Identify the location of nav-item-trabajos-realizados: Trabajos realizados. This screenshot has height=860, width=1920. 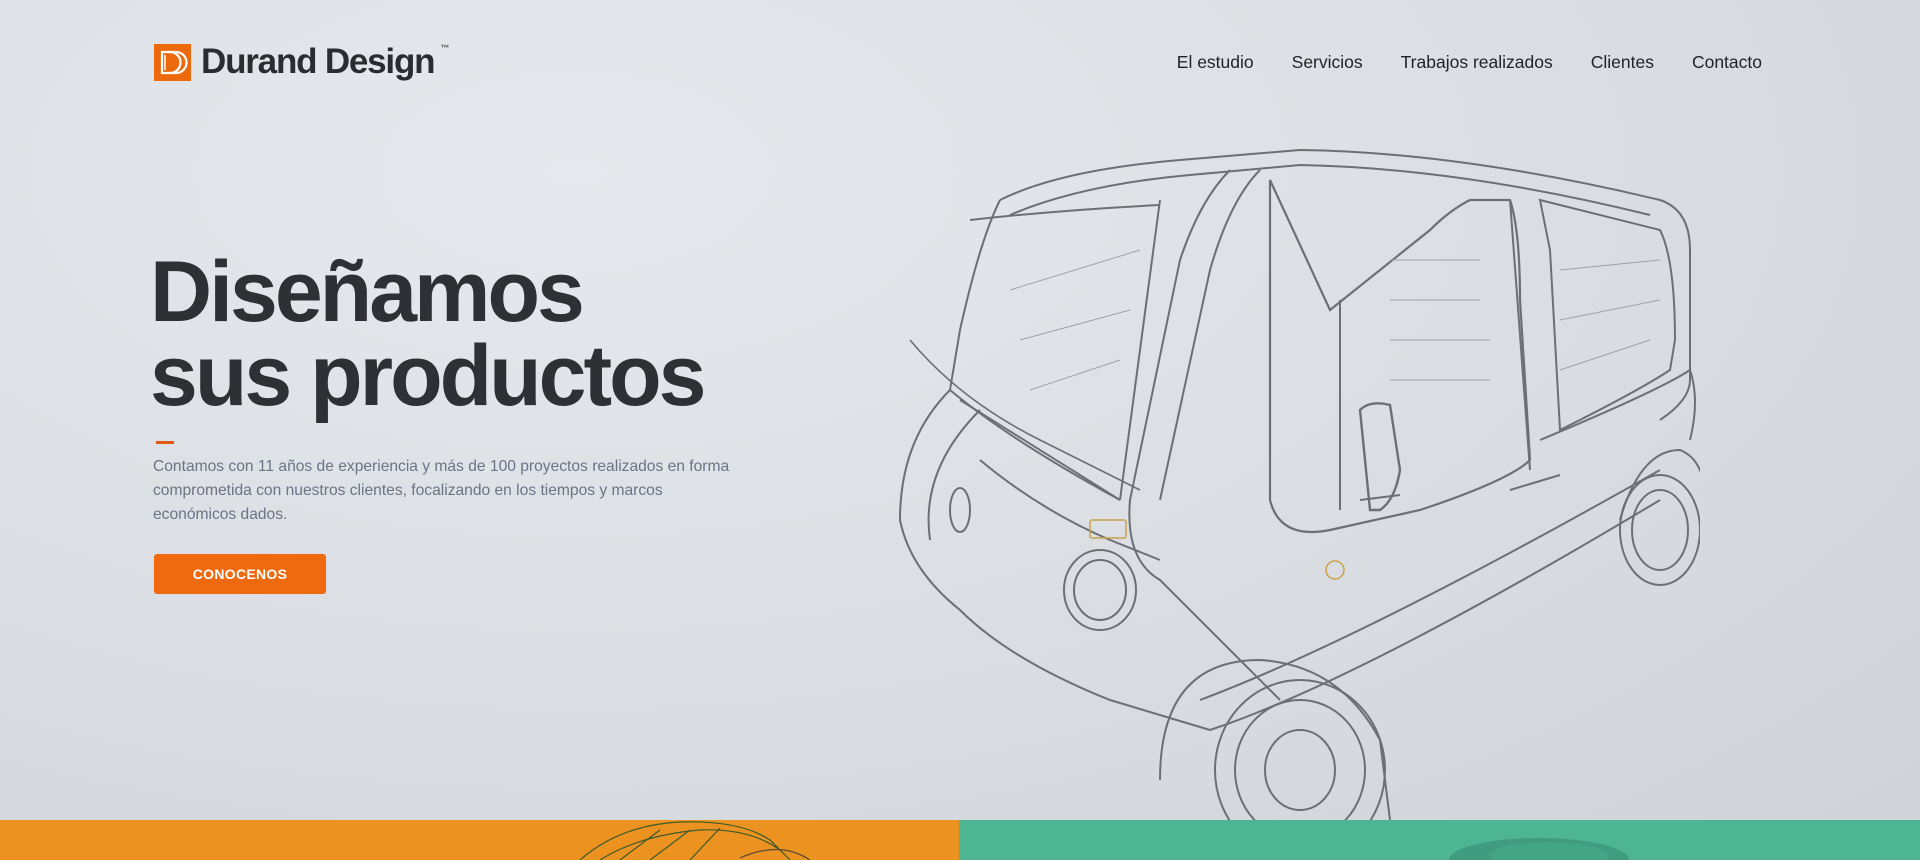
(1477, 62).